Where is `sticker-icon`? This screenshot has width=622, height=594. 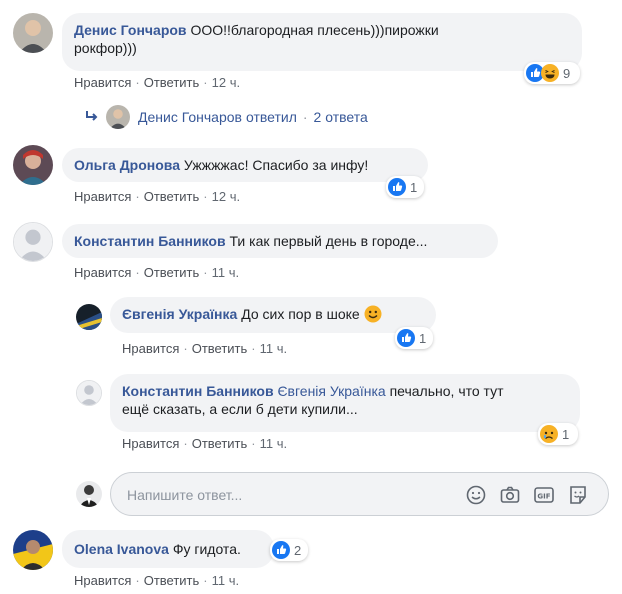
sticker-icon is located at coordinates (578, 495).